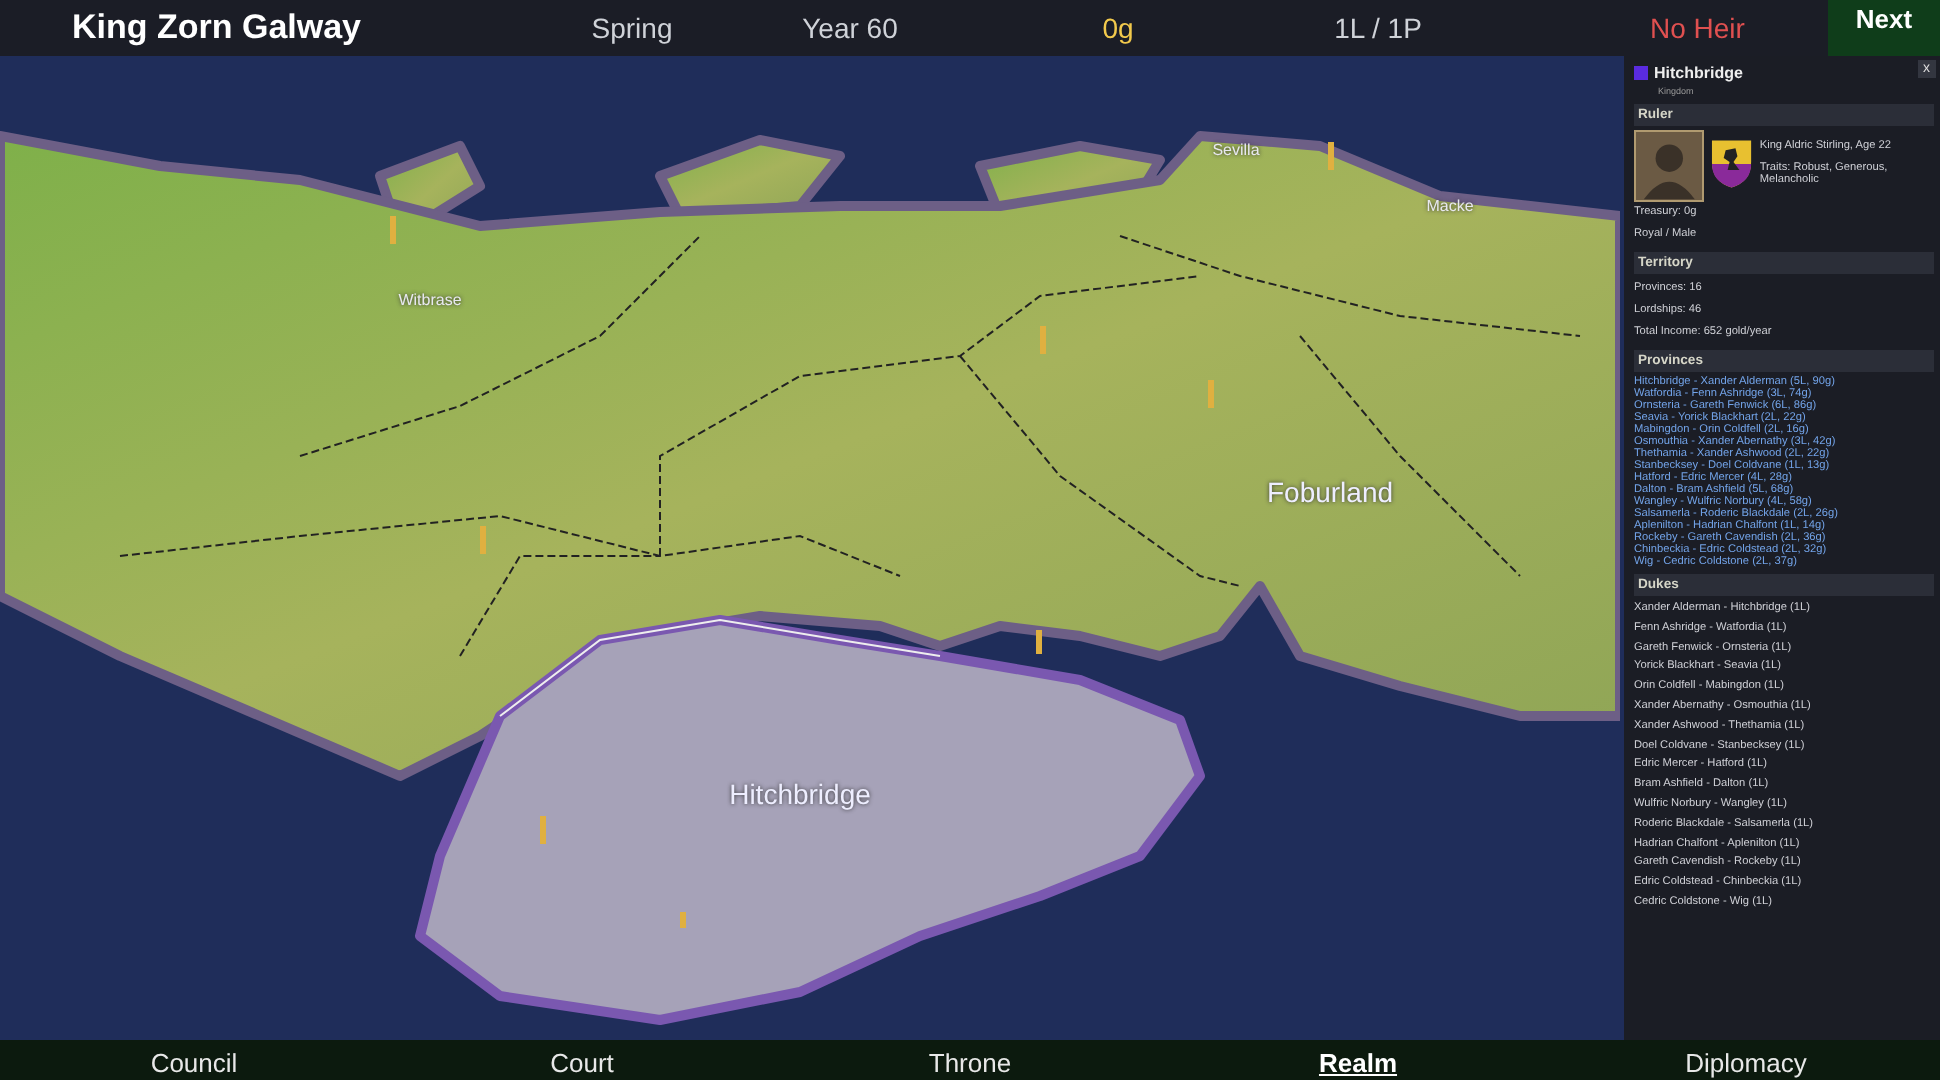 Image resolution: width=1940 pixels, height=1080 pixels. Describe the element at coordinates (800, 794) in the screenshot. I see `map-label: Hitchbridge` at that location.